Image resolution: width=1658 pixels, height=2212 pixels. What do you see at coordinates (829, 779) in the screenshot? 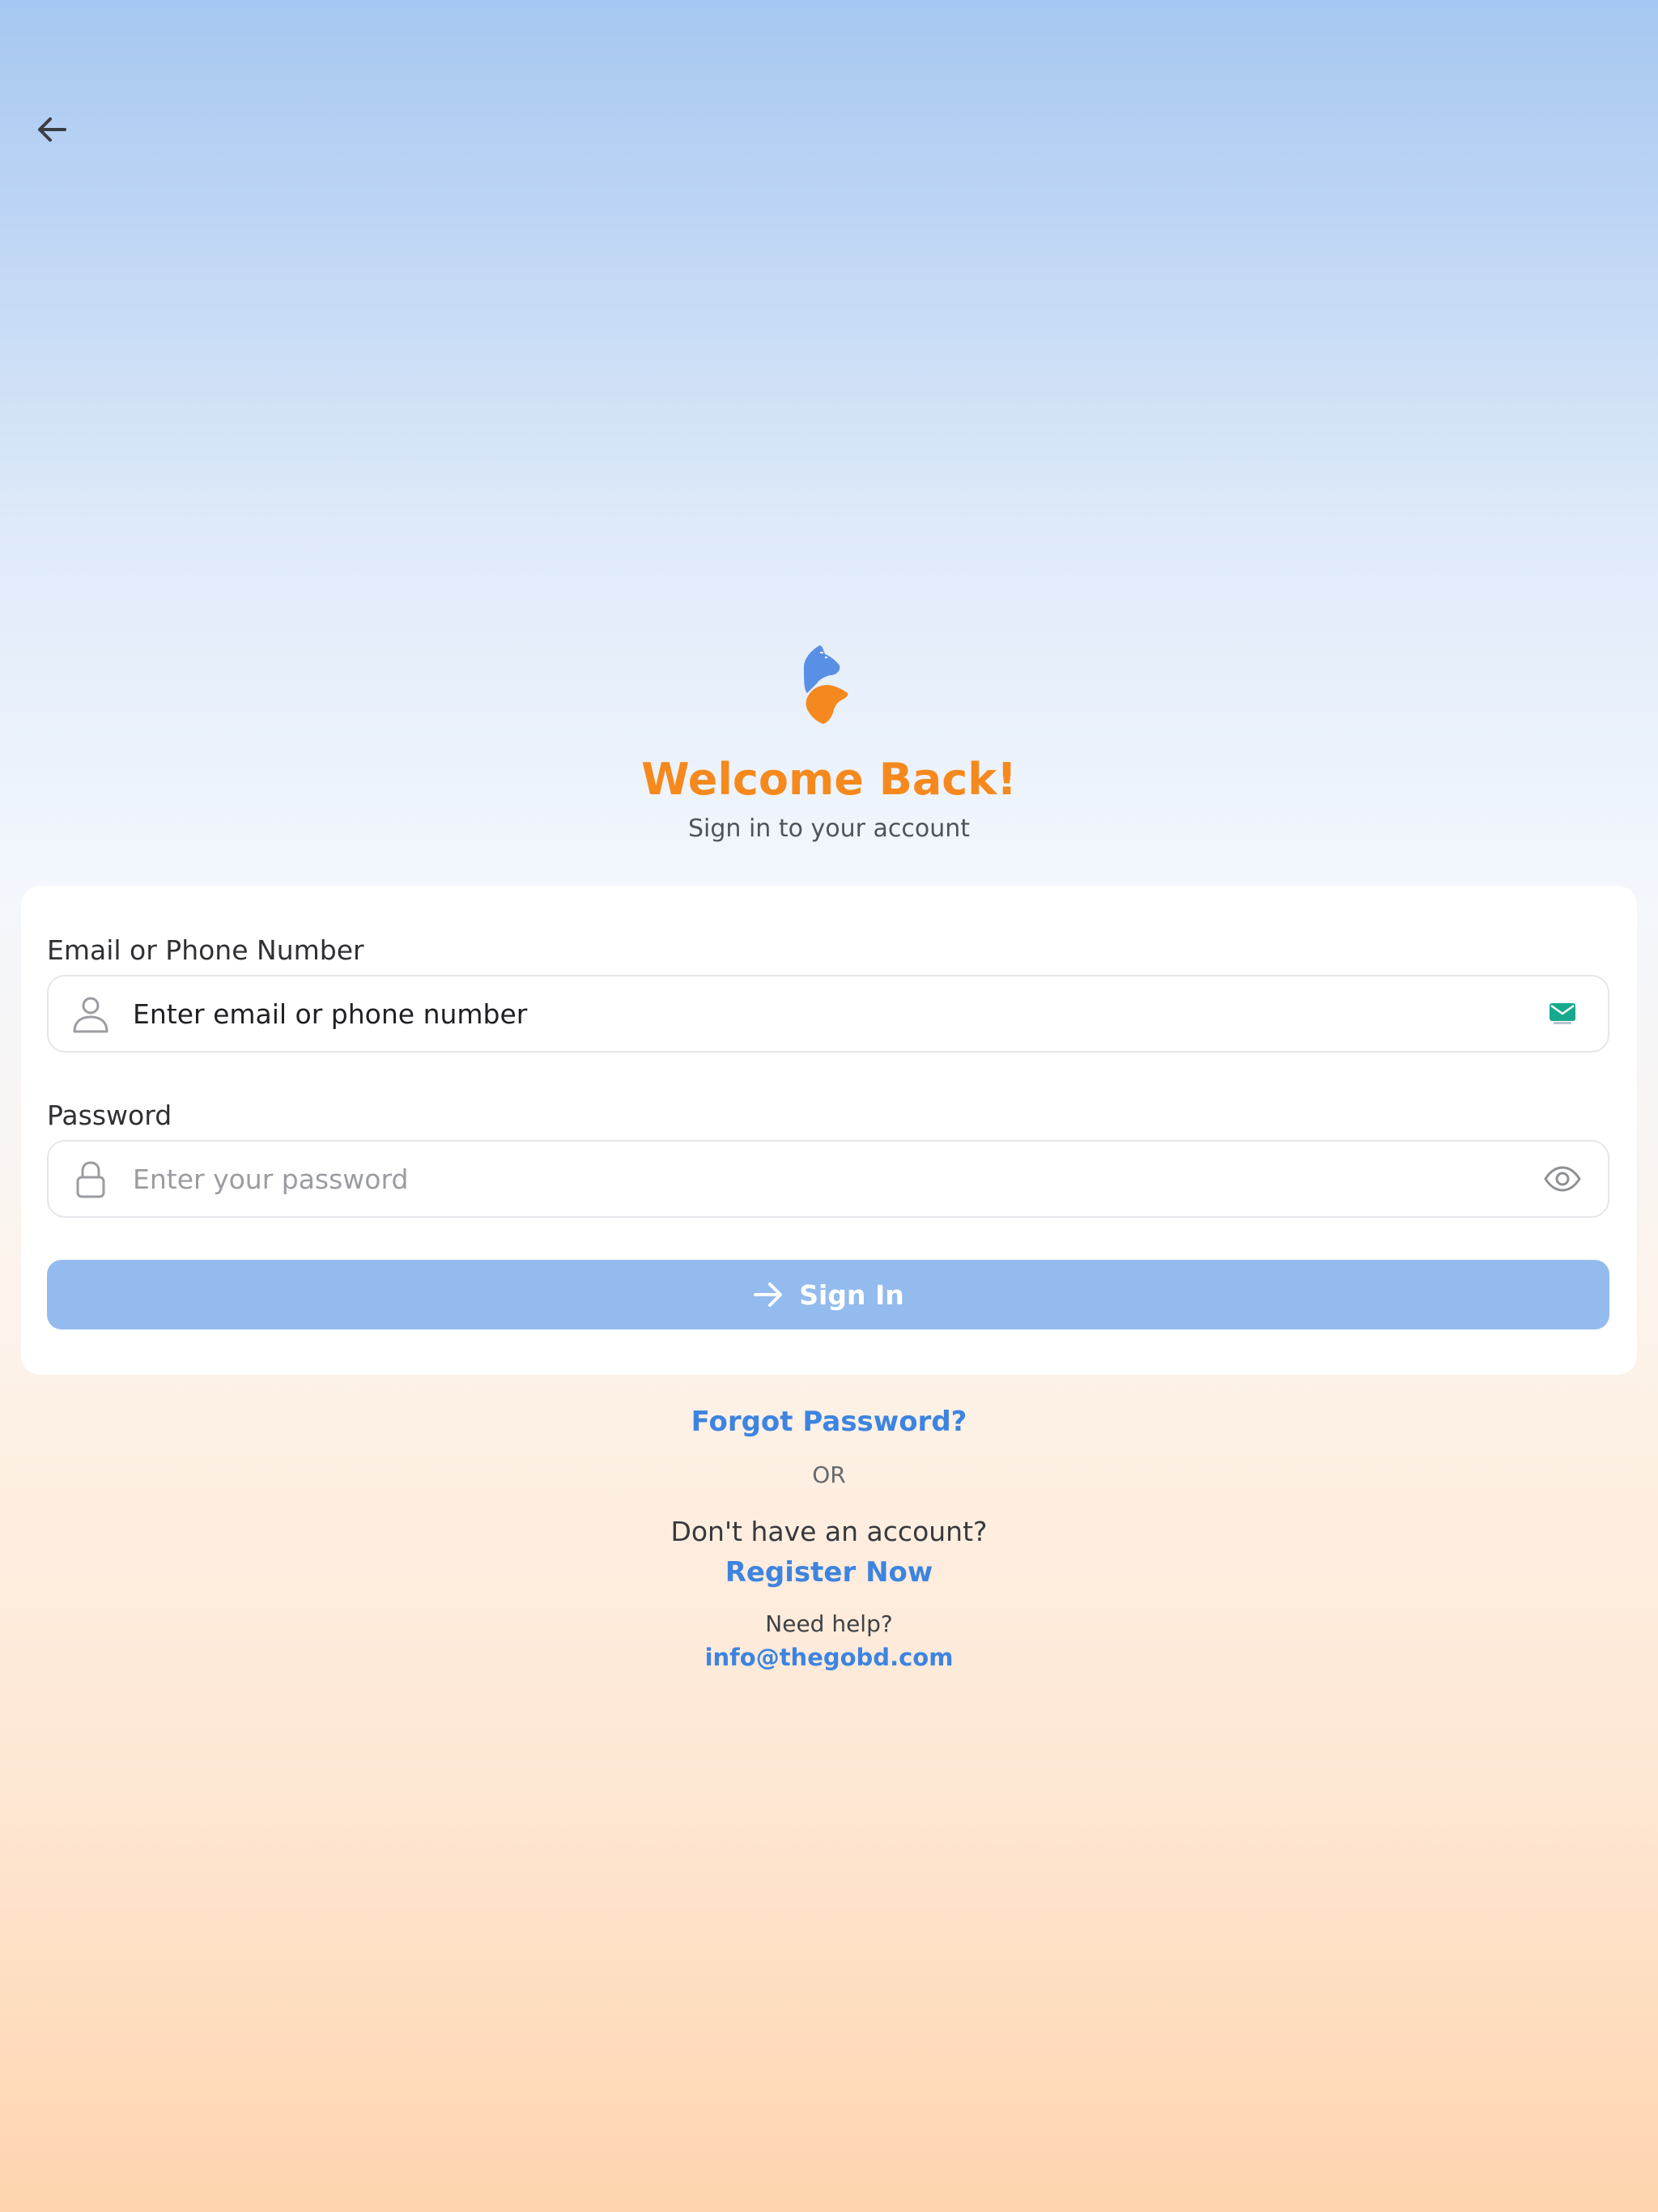
I see `page-title: Welcome Back!` at bounding box center [829, 779].